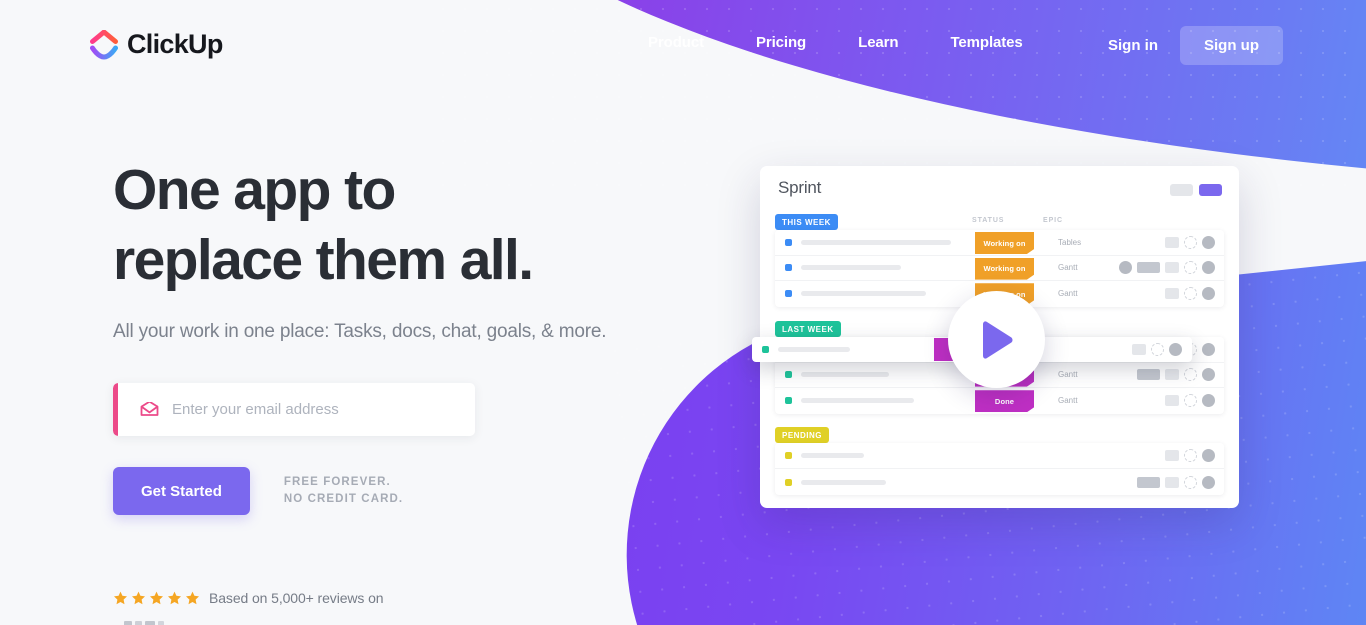  What do you see at coordinates (1070, 242) in the screenshot?
I see `task-epic-label: Tables` at bounding box center [1070, 242].